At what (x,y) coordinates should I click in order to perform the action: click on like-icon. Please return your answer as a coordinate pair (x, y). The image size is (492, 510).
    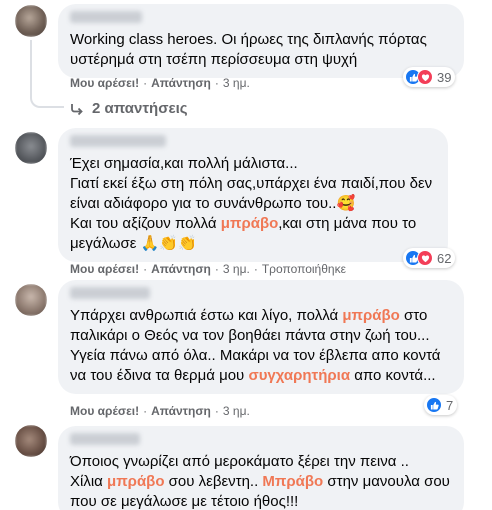
    Looking at the image, I should click on (434, 405).